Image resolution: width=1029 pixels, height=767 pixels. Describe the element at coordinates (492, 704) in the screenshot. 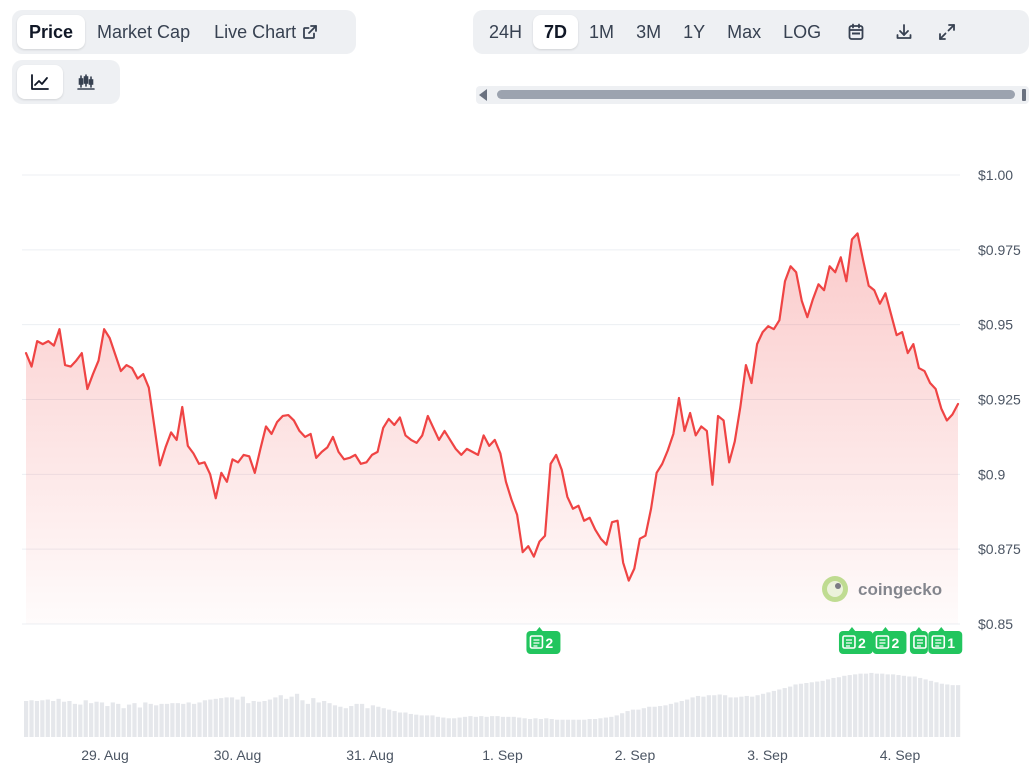

I see `volume-bars` at that location.